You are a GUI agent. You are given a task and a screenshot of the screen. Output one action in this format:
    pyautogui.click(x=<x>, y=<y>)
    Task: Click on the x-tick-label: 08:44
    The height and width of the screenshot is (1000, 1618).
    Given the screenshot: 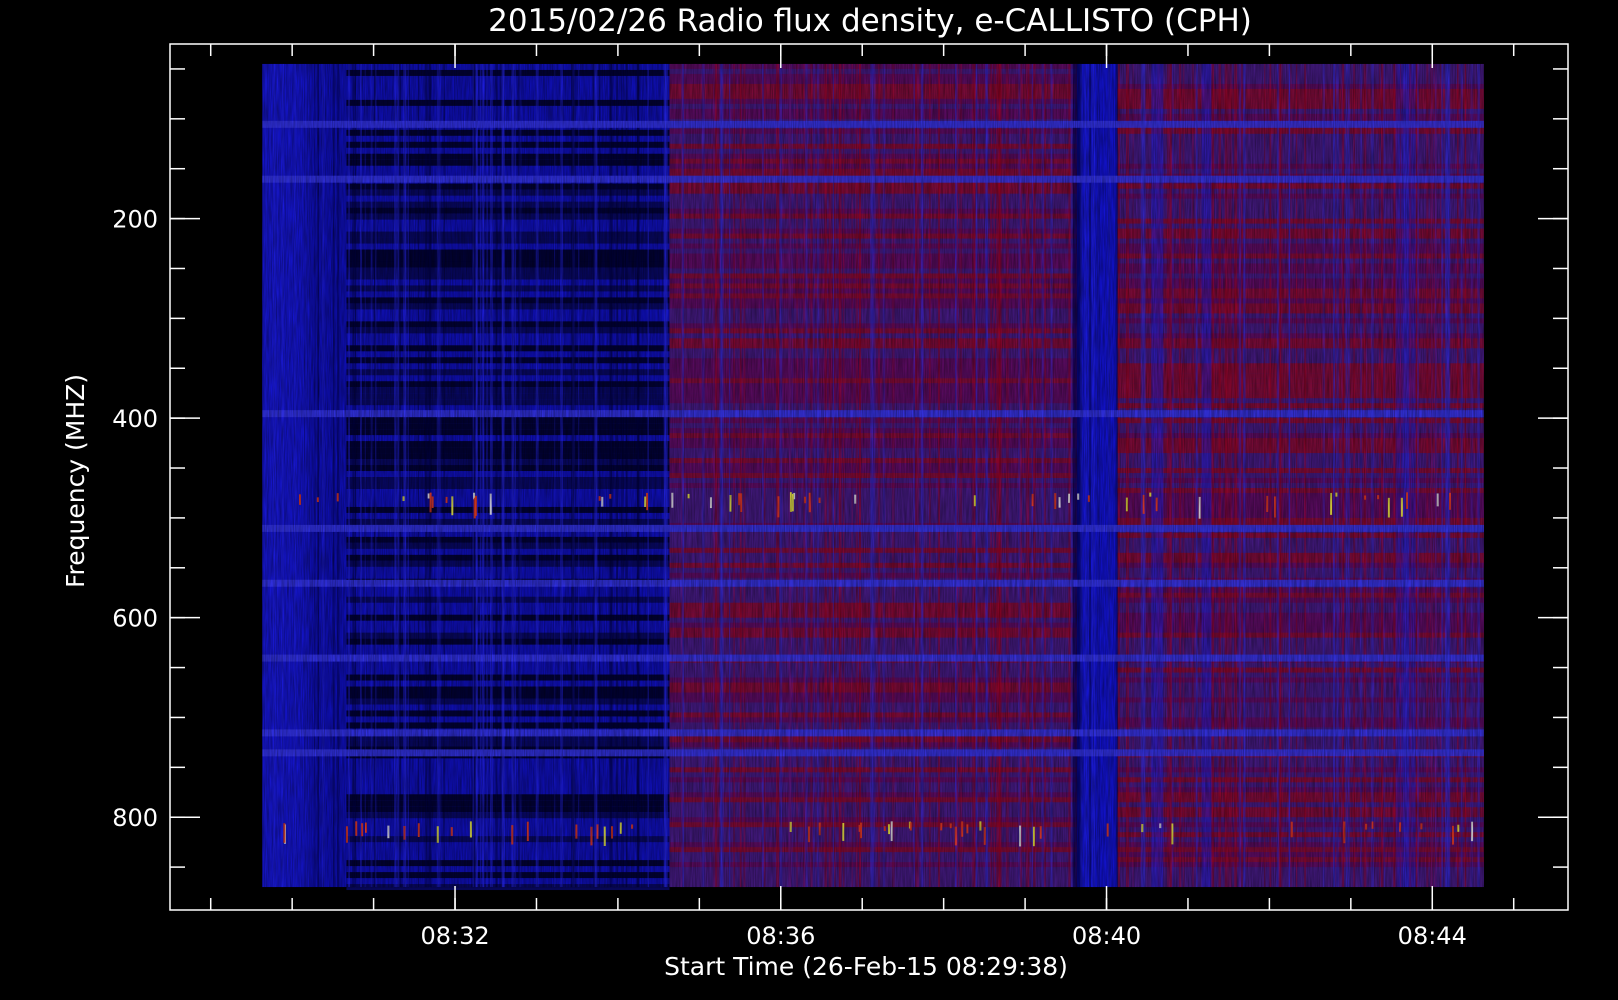 What is the action you would take?
    pyautogui.click(x=1432, y=936)
    